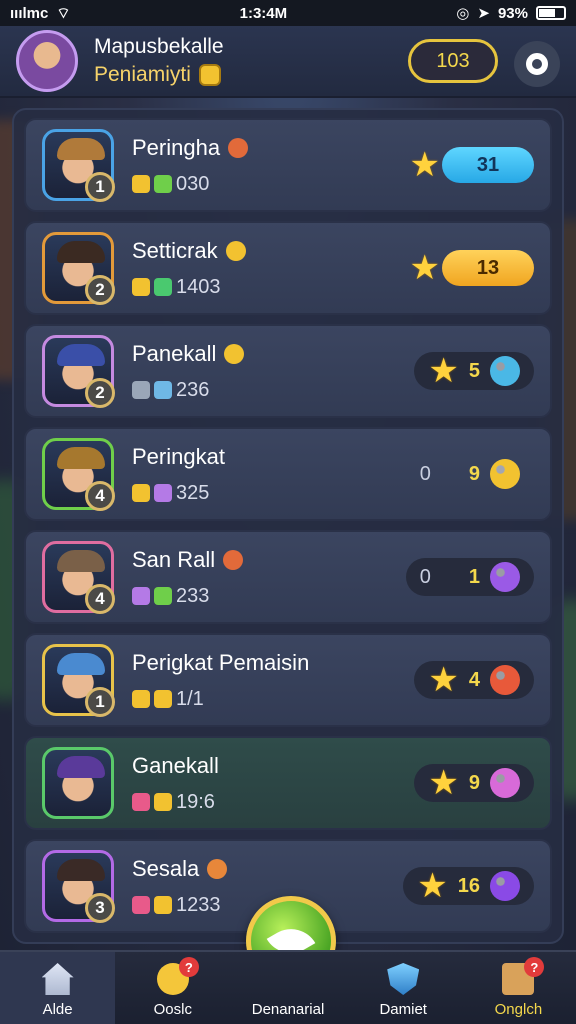  Describe the element at coordinates (58, 988) in the screenshot. I see `nav-item-home: Alde` at that location.